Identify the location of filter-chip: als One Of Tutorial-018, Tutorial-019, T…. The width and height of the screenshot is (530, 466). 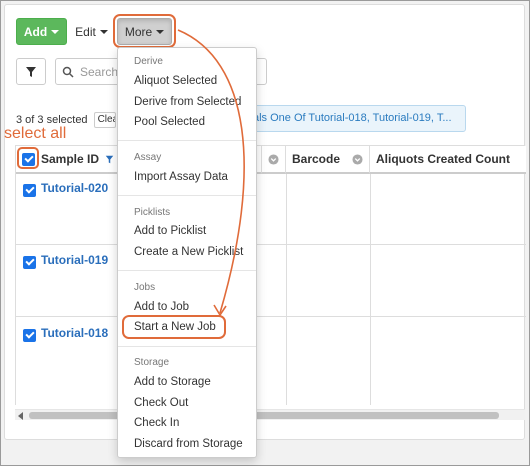
(355, 118).